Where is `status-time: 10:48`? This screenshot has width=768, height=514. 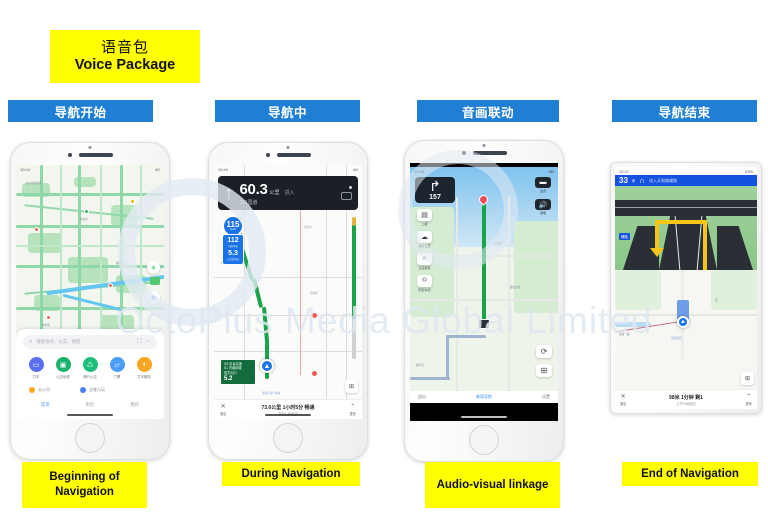
status-time: 10:48 is located at coordinates (419, 171).